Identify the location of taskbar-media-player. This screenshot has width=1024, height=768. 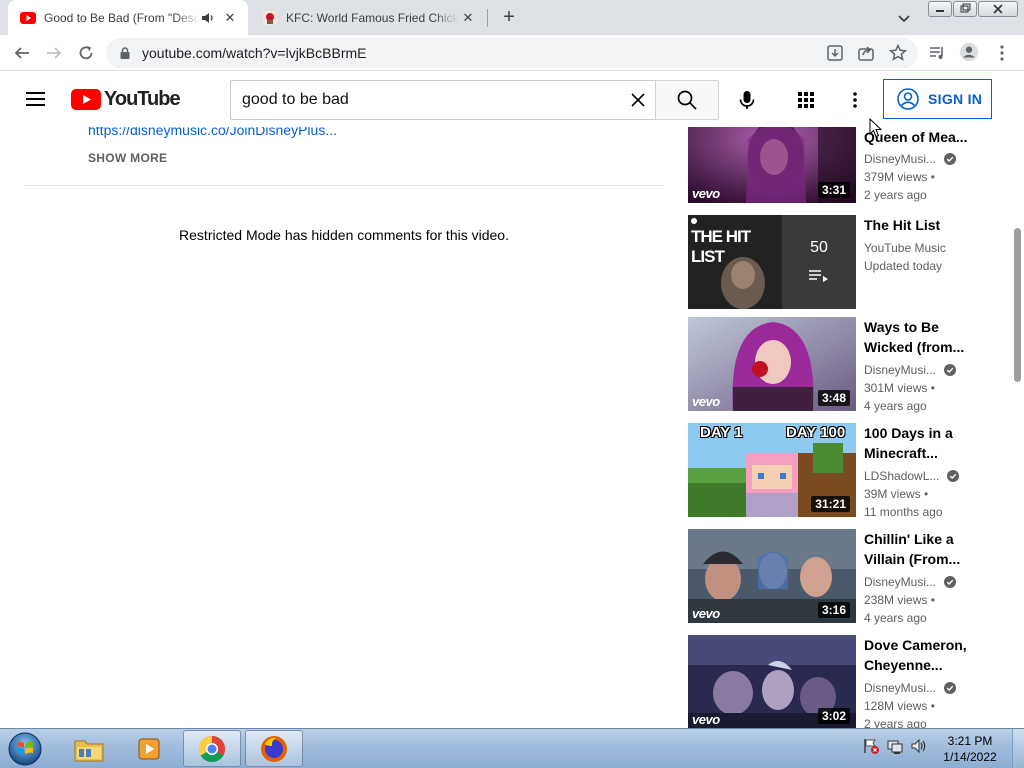
(149, 748).